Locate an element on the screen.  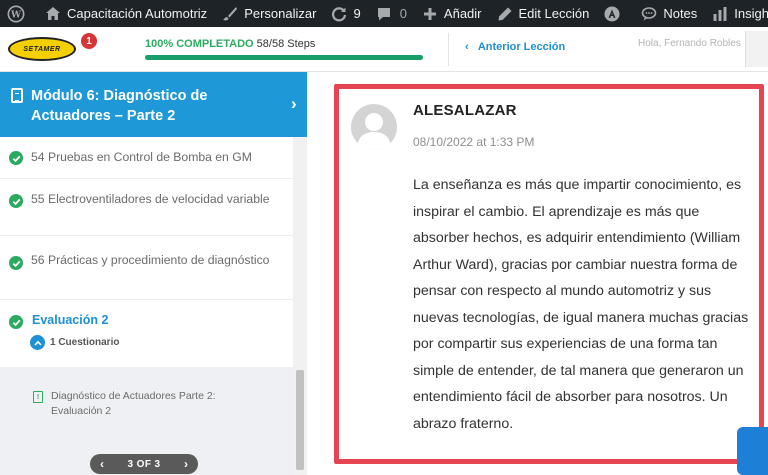
notes-link: Notes is located at coordinates (668, 13).